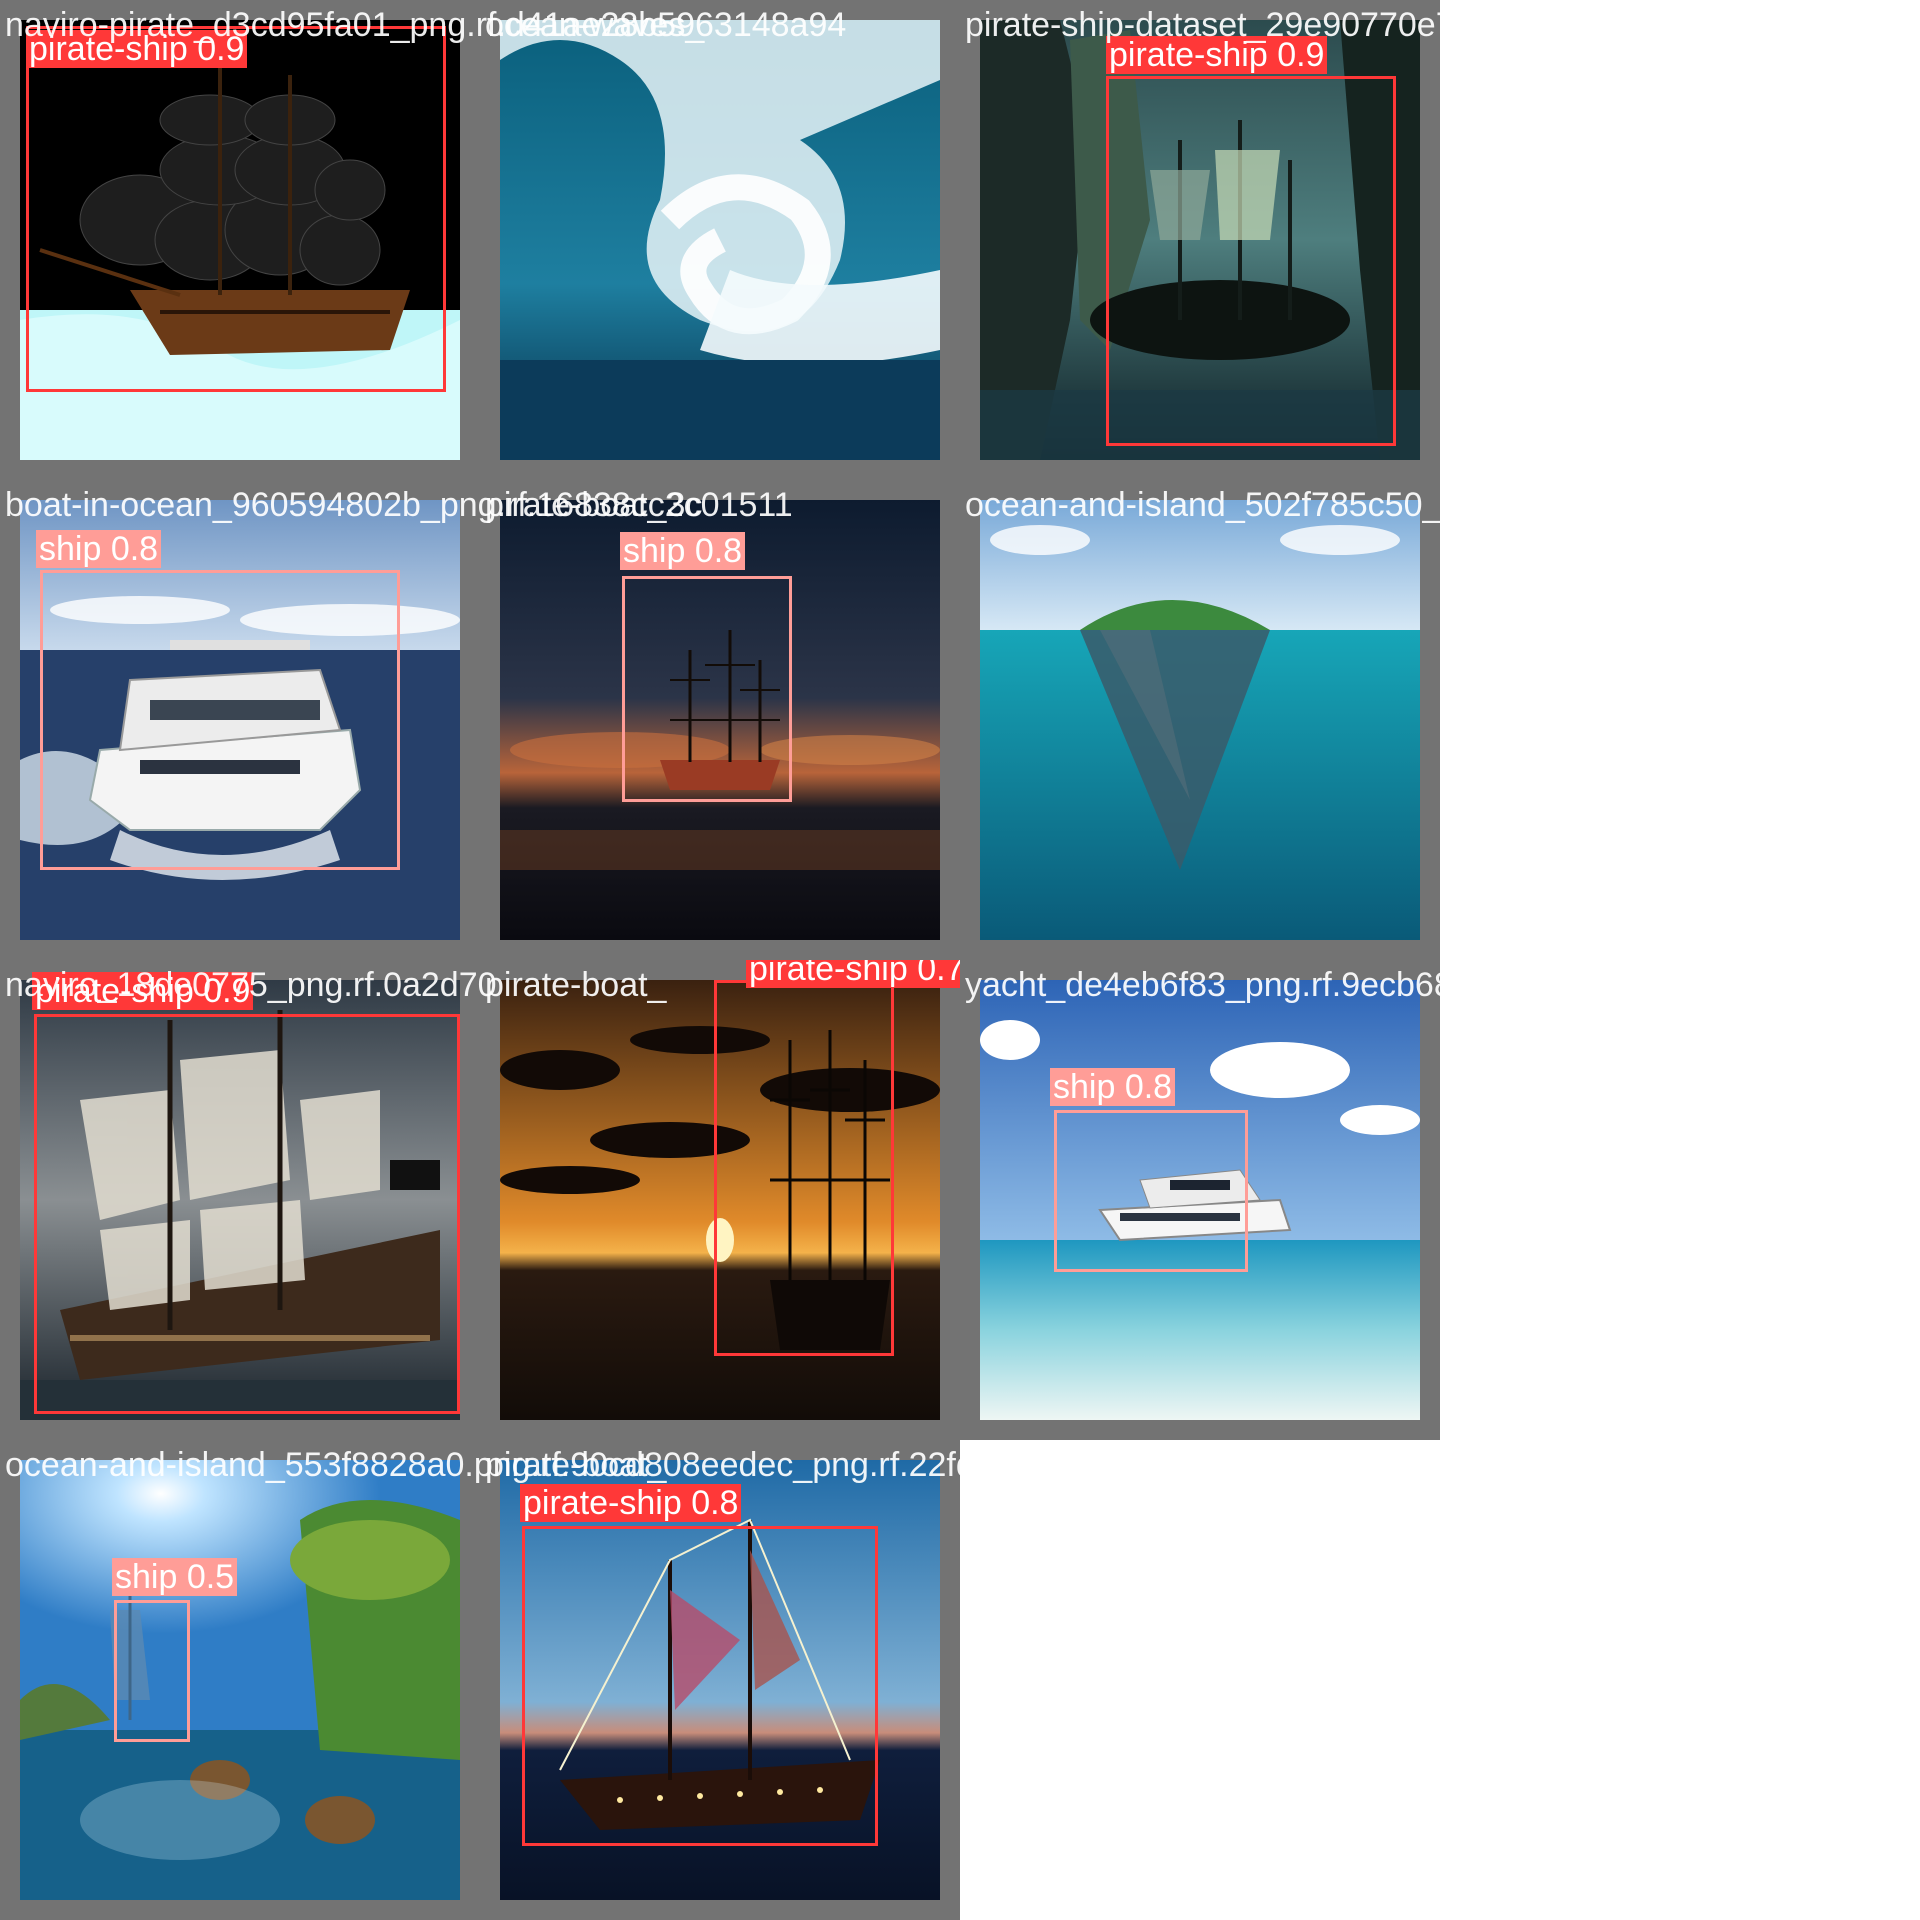 The width and height of the screenshot is (1920, 1920). I want to click on mosaic-tile-3: pirate-ship 0.9, so click(1200, 240).